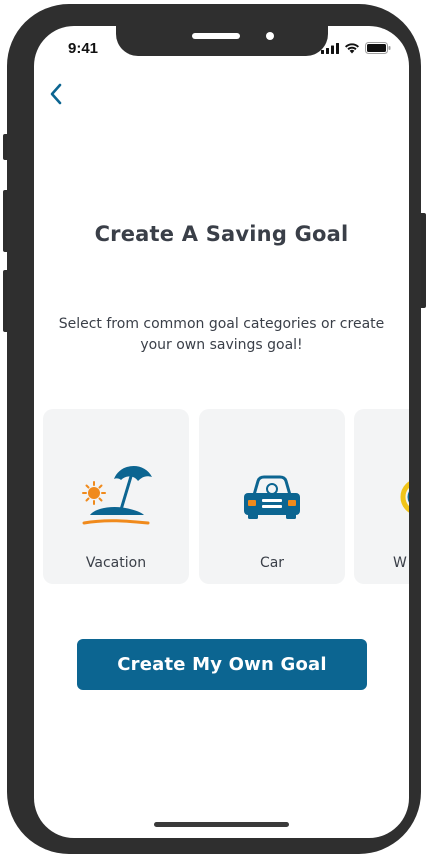 This screenshot has width=429, height=858. What do you see at coordinates (222, 41) in the screenshot?
I see `notch` at bounding box center [222, 41].